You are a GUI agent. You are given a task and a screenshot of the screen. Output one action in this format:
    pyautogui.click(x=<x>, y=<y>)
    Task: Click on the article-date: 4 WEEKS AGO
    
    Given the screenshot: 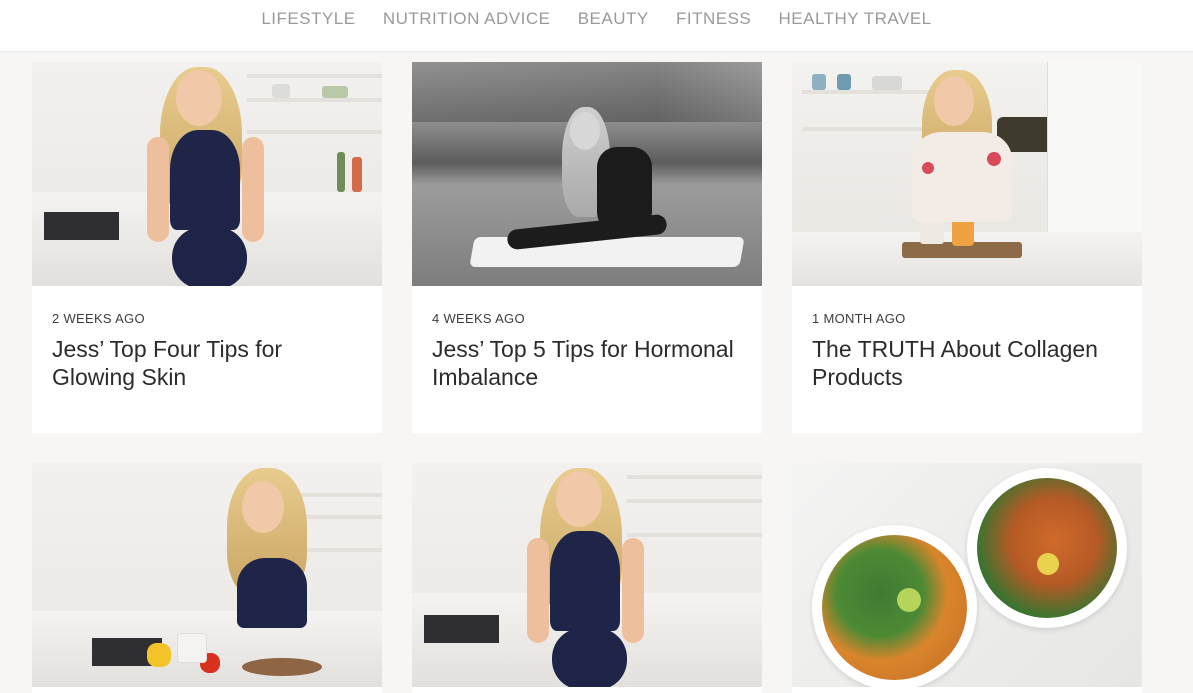 What is the action you would take?
    pyautogui.click(x=478, y=318)
    